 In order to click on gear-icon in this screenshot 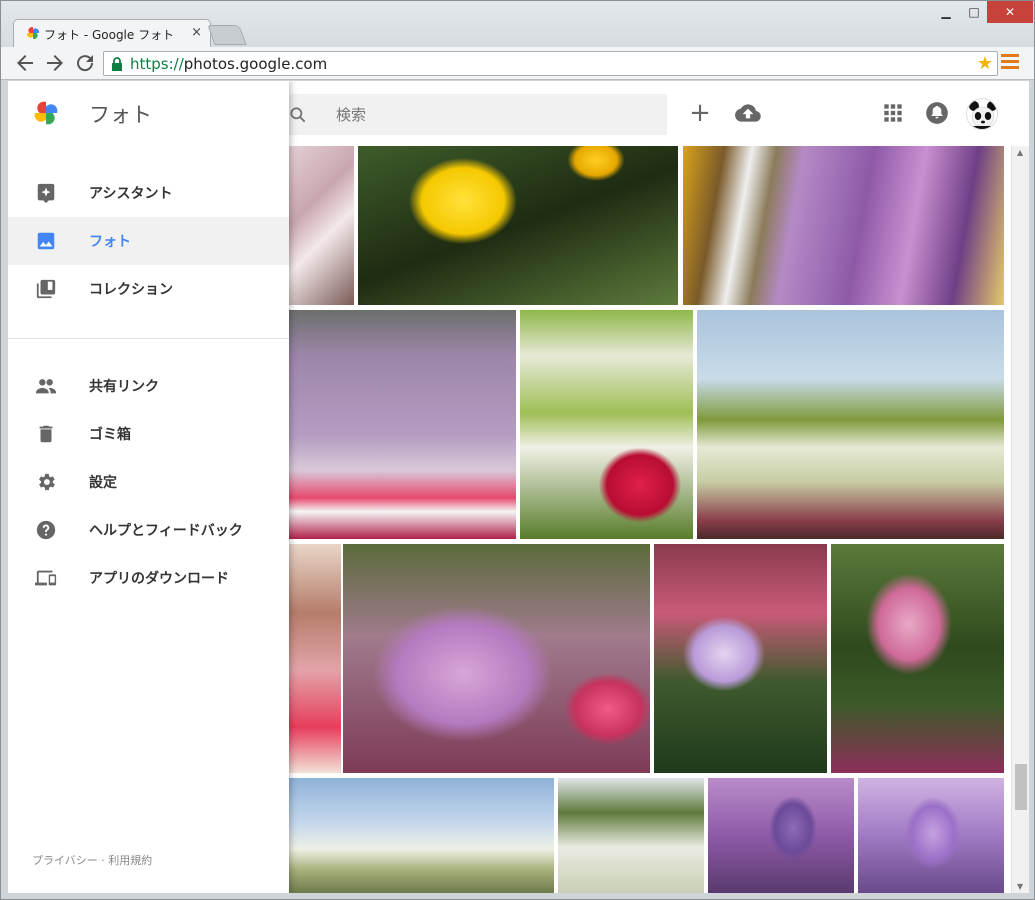, I will do `click(47, 482)`.